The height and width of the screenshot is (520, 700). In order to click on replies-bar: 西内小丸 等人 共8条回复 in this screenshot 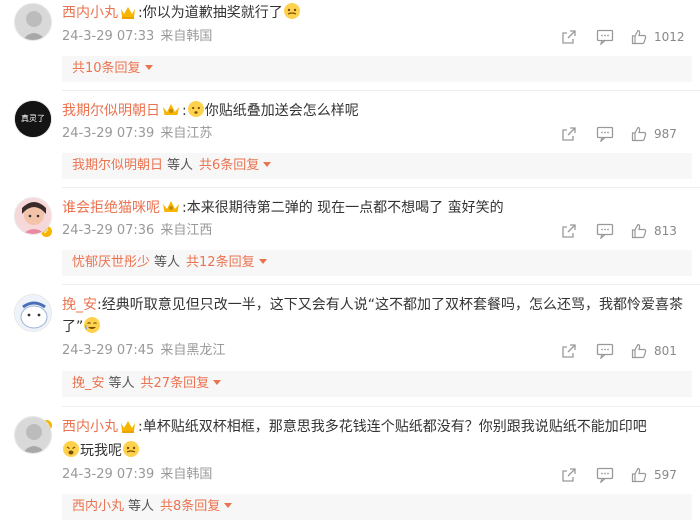, I will do `click(377, 507)`.